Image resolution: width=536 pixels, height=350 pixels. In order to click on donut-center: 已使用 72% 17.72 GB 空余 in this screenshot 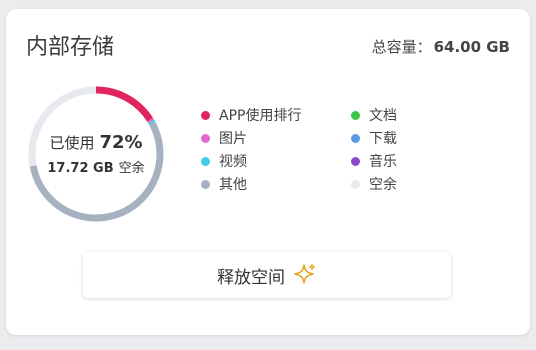, I will do `click(96, 154)`.